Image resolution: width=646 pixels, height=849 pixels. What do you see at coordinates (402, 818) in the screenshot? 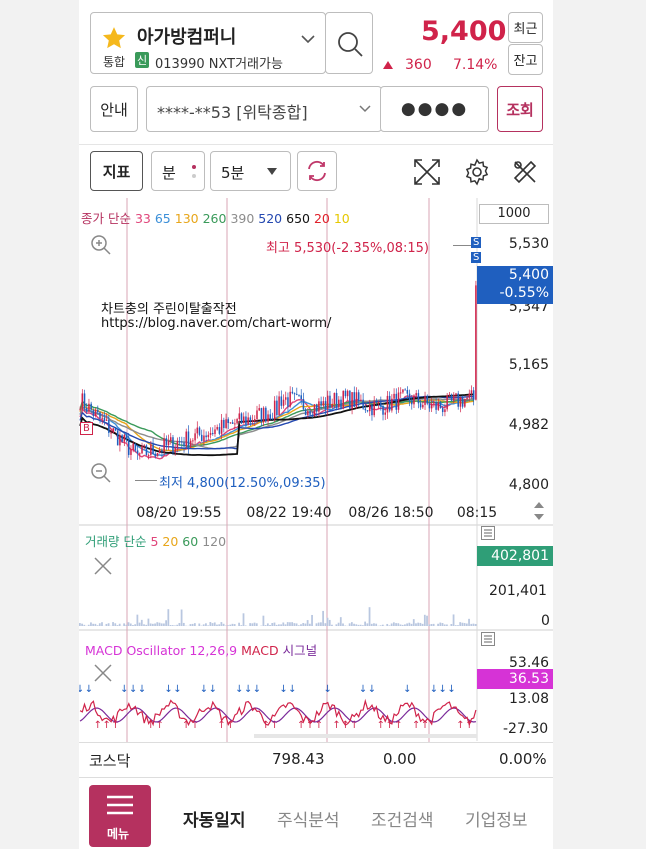
I see `nav-item-condition-search: 조건검색` at bounding box center [402, 818].